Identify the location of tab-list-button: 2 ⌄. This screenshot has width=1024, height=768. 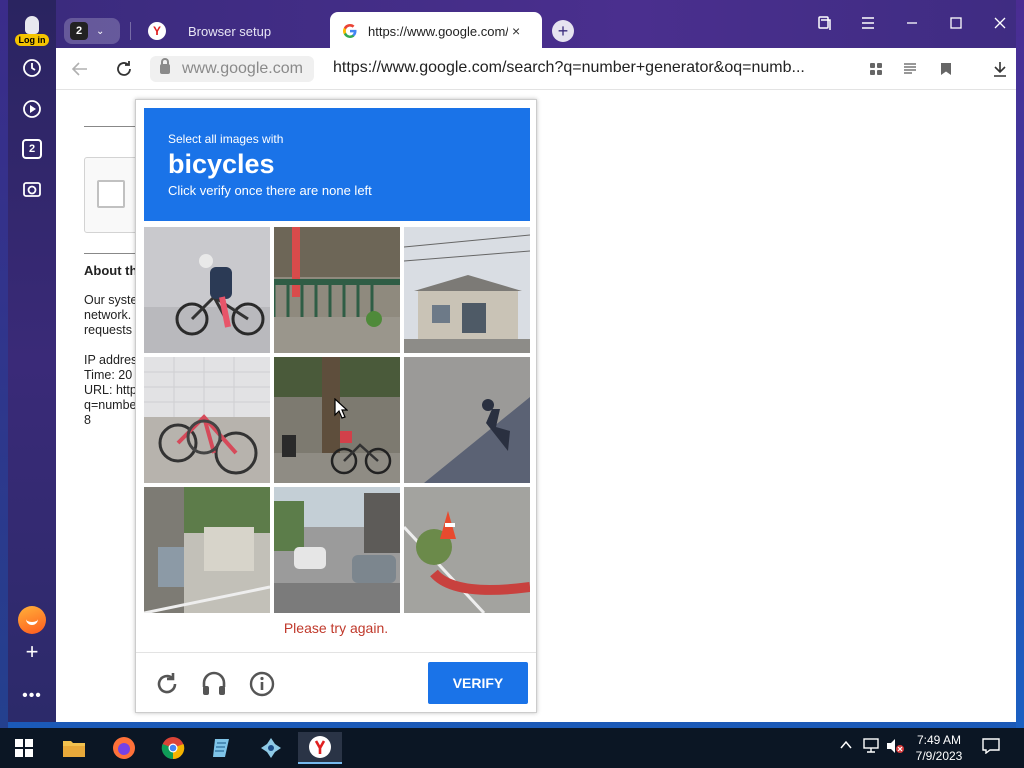
(92, 31).